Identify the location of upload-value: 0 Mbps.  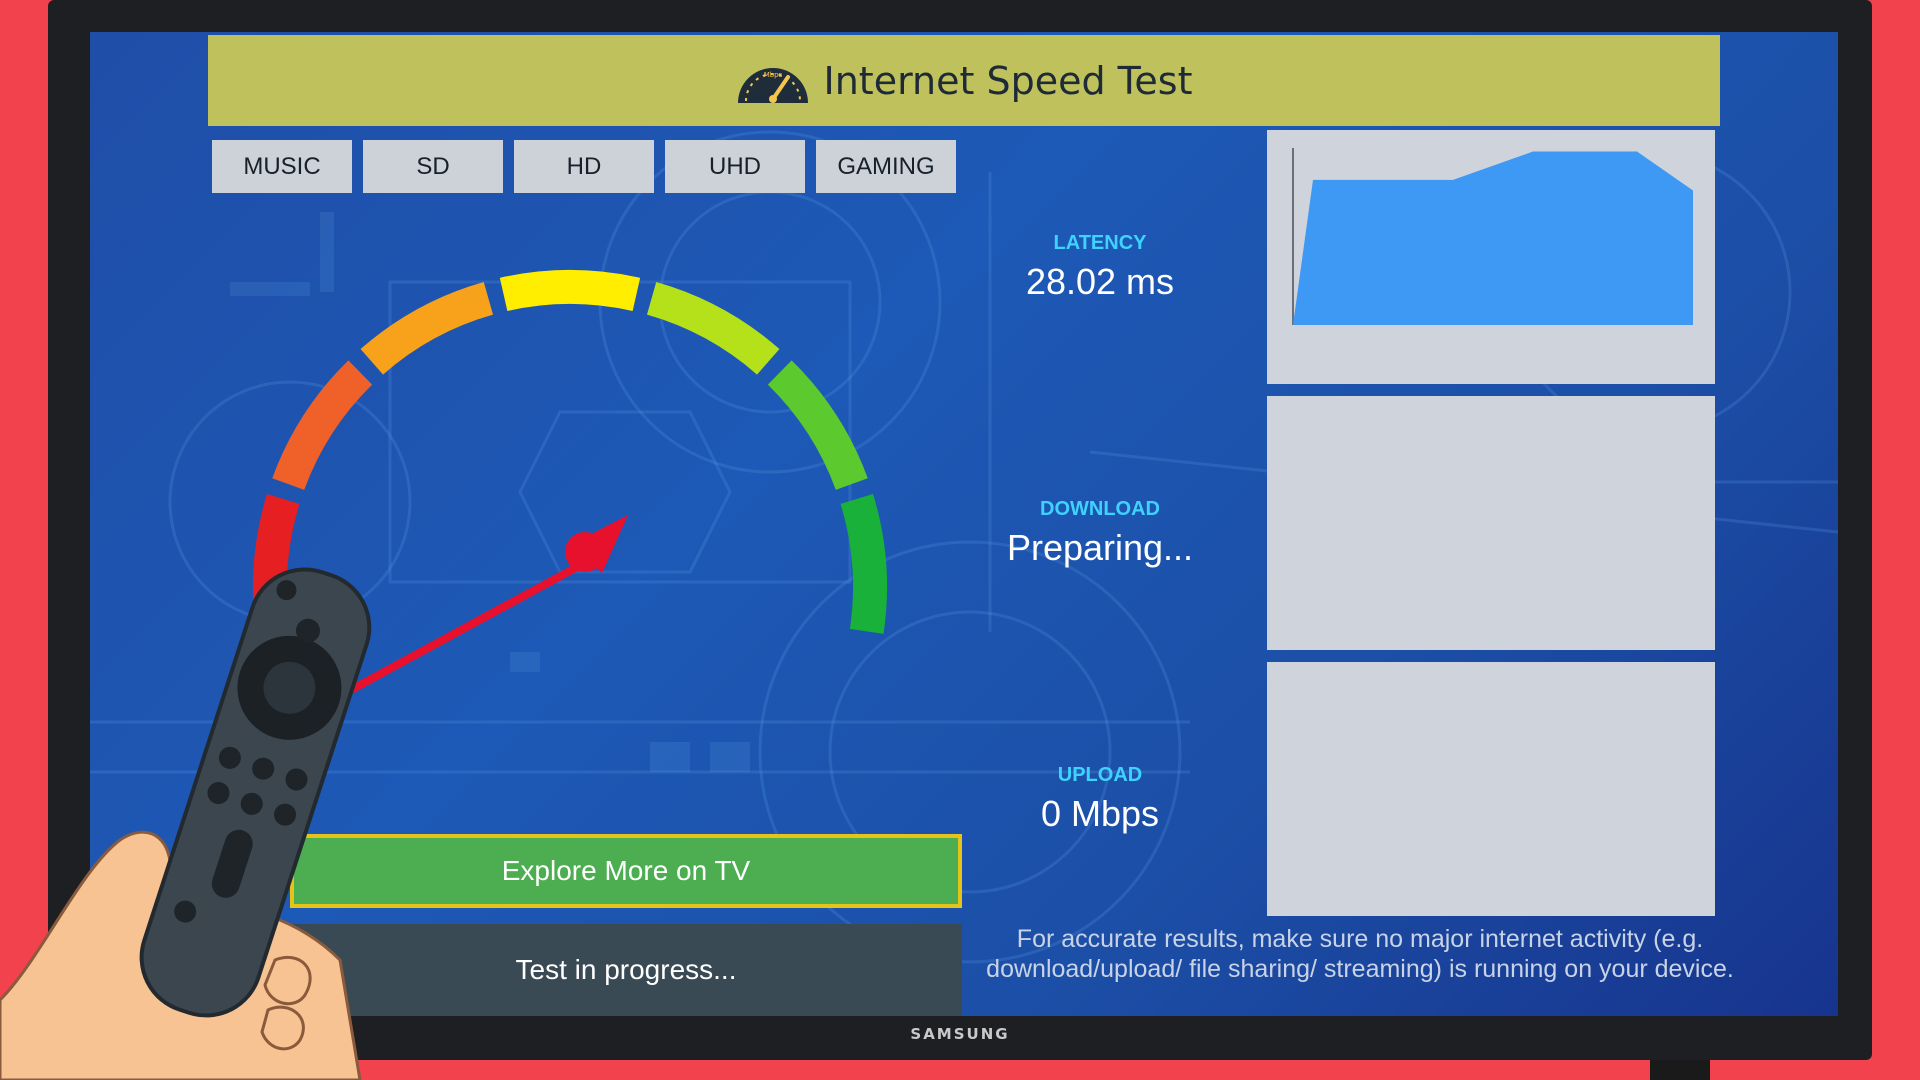
(1100, 813).